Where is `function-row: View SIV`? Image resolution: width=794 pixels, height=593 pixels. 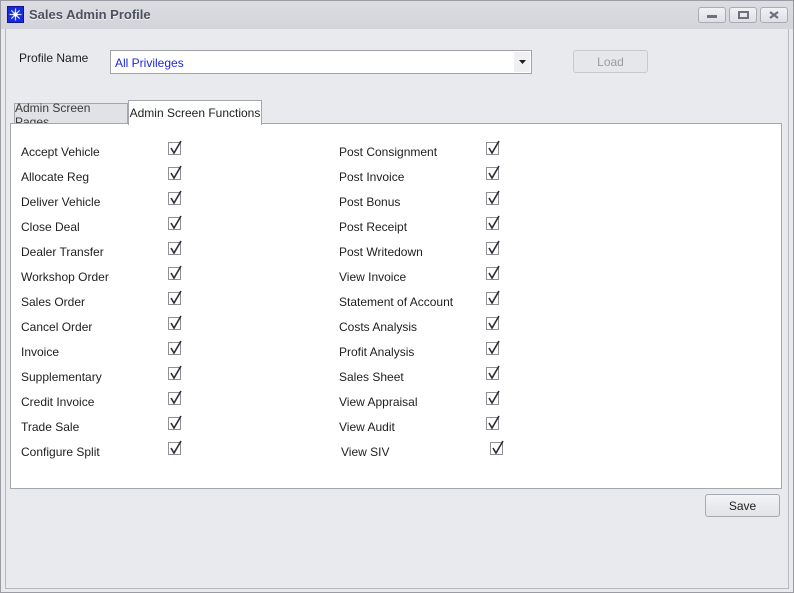 function-row: View SIV is located at coordinates (441, 451).